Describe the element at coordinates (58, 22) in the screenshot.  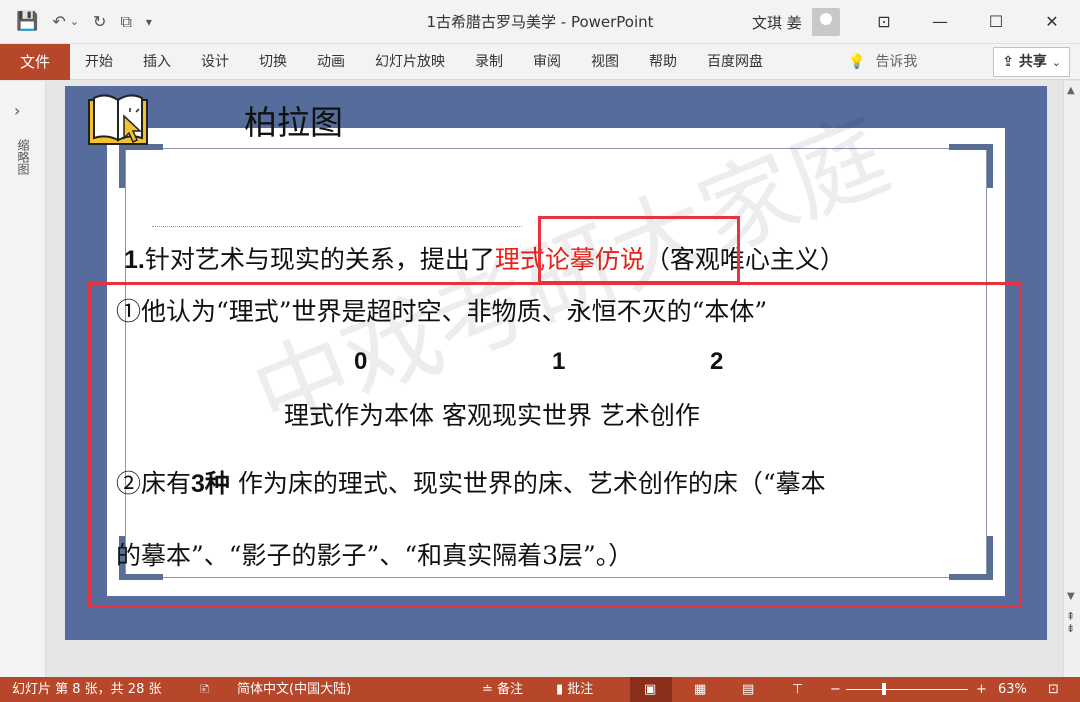
I see `undo-icon: ↶` at that location.